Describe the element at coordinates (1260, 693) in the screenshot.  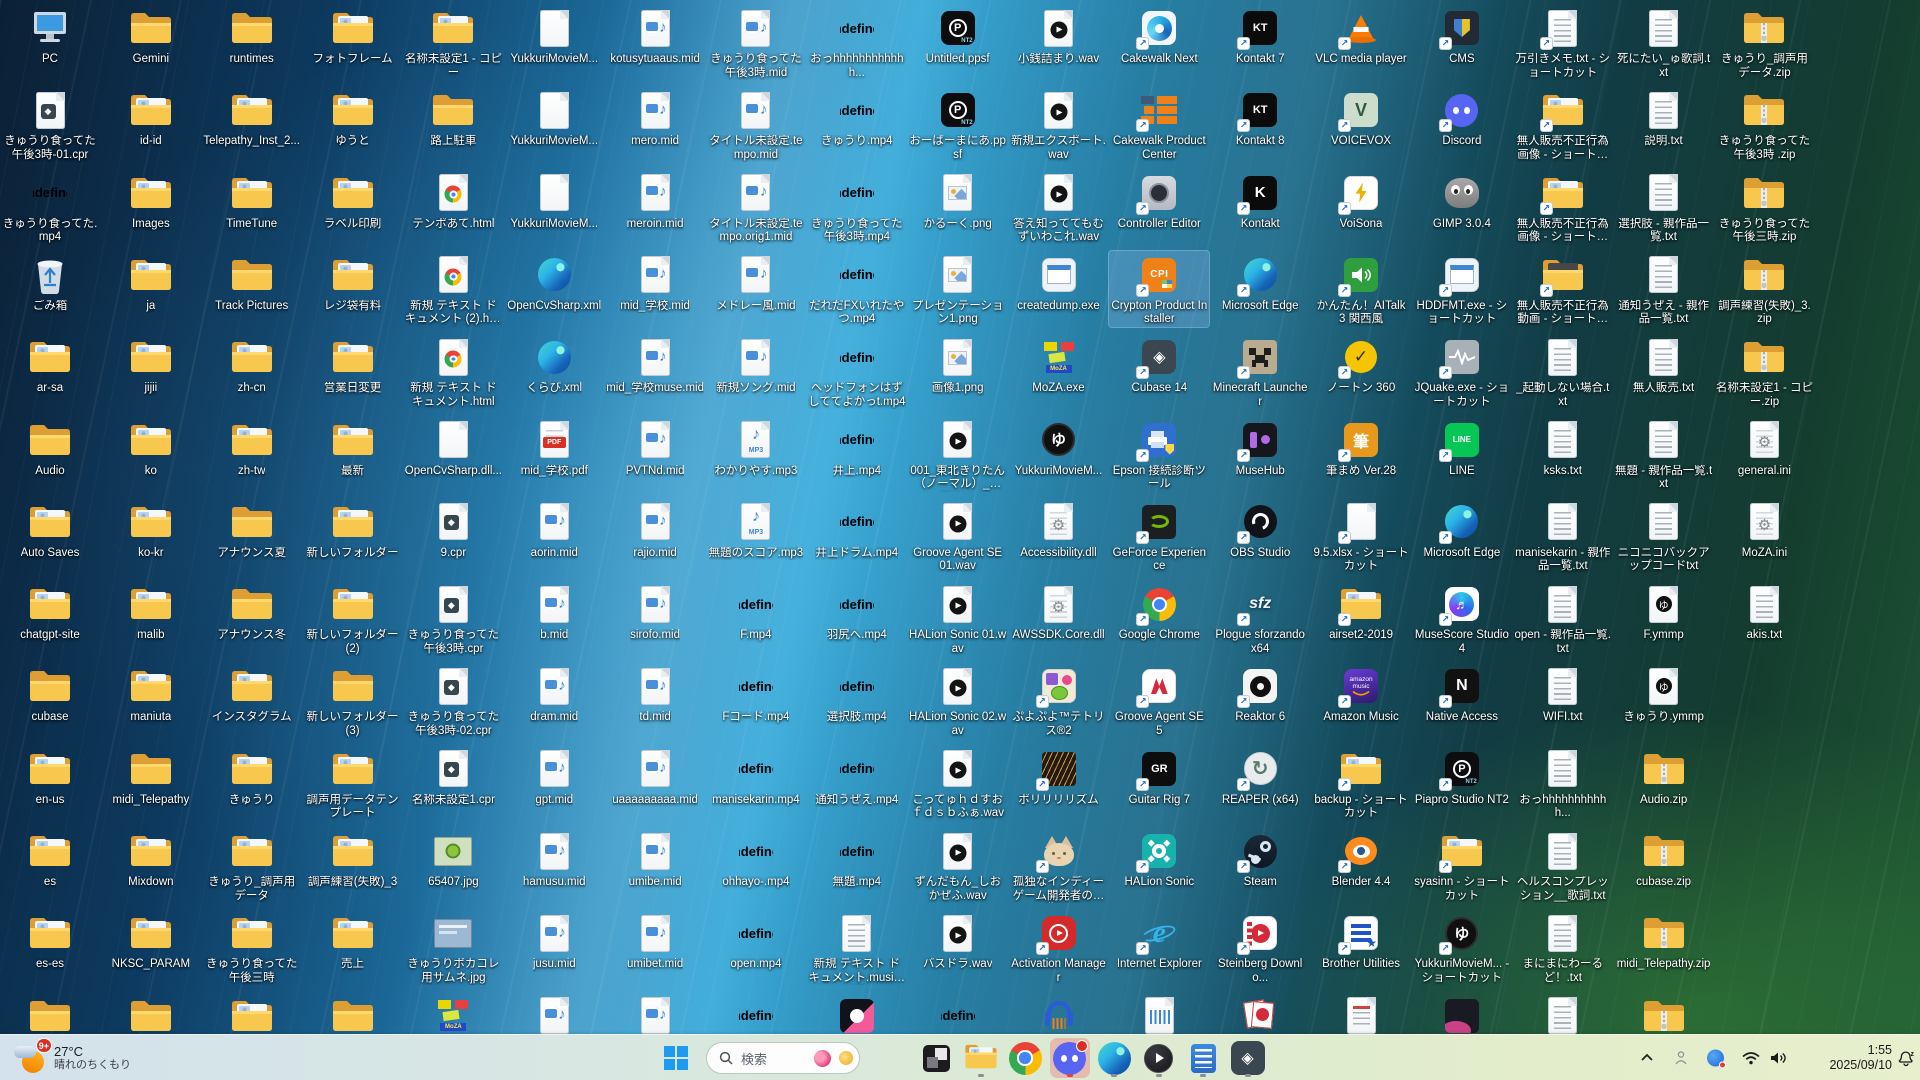
I see `desktop-icon-reaktor-6: ↗ Reaktor 6` at that location.